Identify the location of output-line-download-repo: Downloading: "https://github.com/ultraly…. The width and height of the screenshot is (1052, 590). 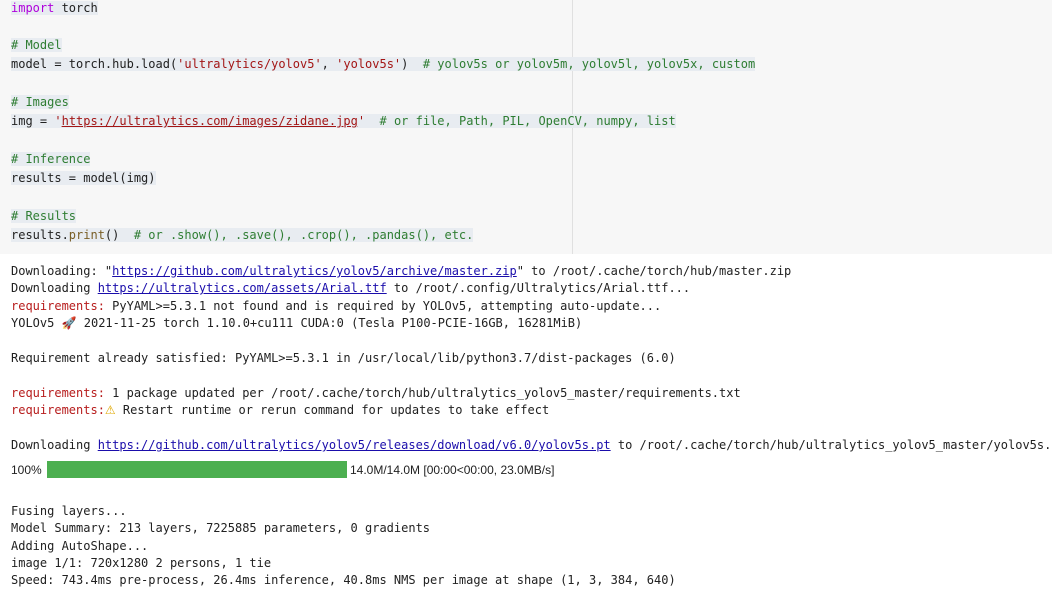
(531, 271).